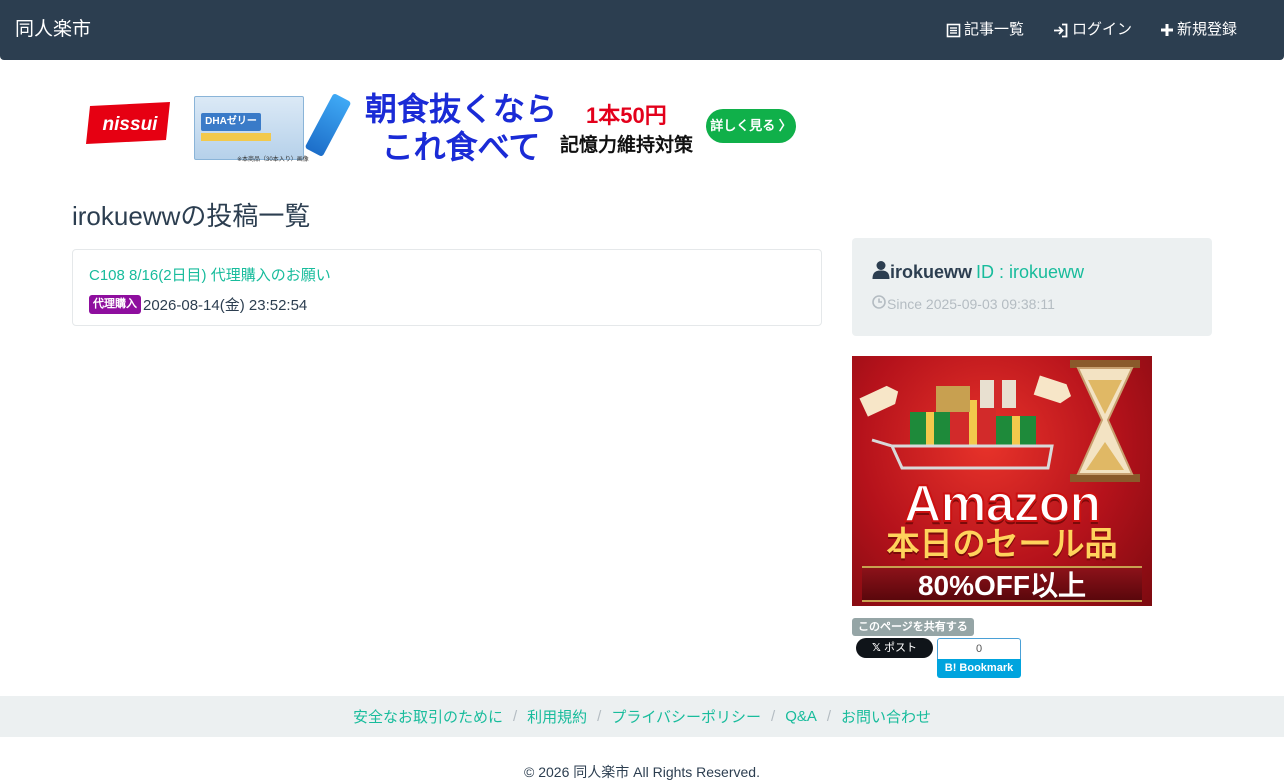  What do you see at coordinates (231, 122) in the screenshot?
I see `package-label: DHAゼリー` at bounding box center [231, 122].